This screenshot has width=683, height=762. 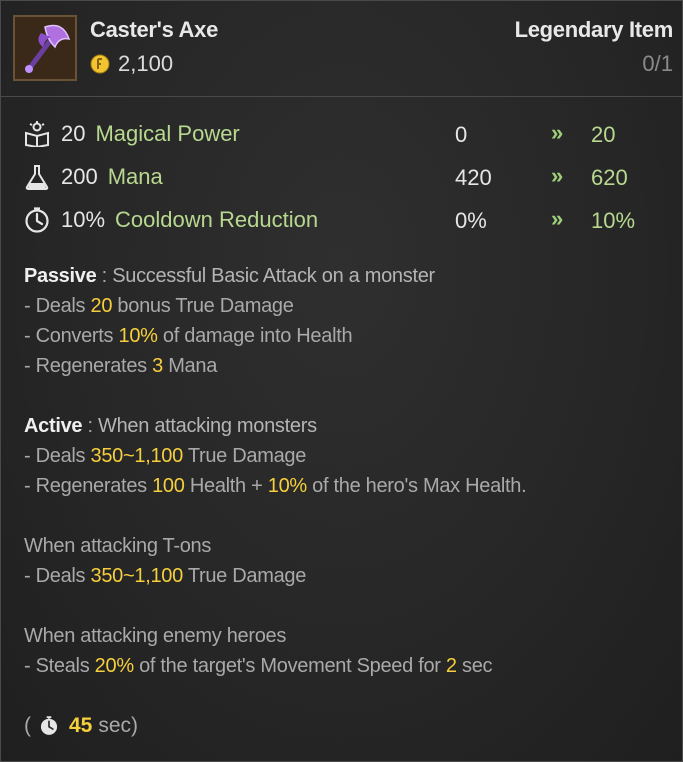 What do you see at coordinates (474, 666) in the screenshot?
I see `line-text: sec` at bounding box center [474, 666].